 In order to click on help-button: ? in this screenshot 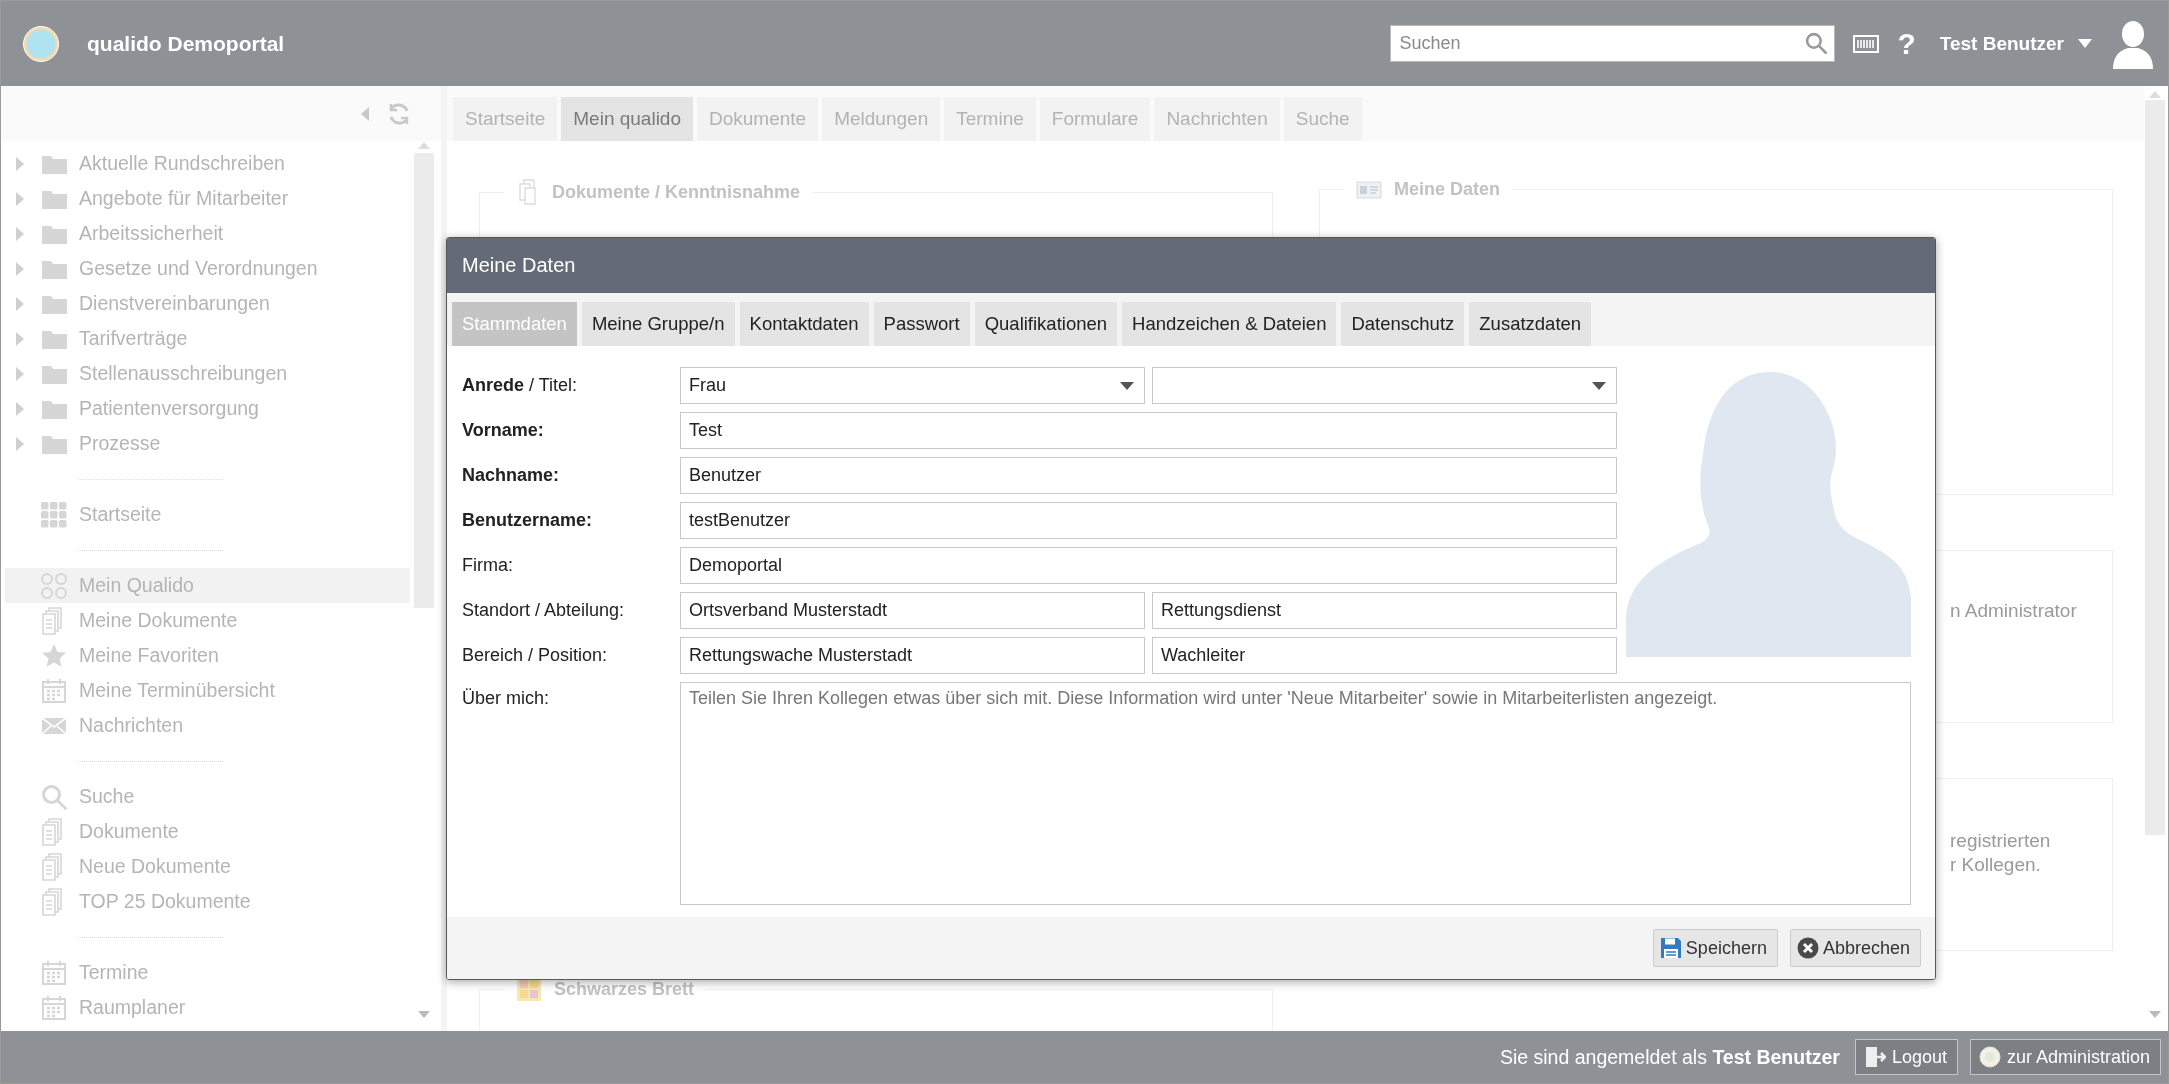, I will do `click(1906, 43)`.